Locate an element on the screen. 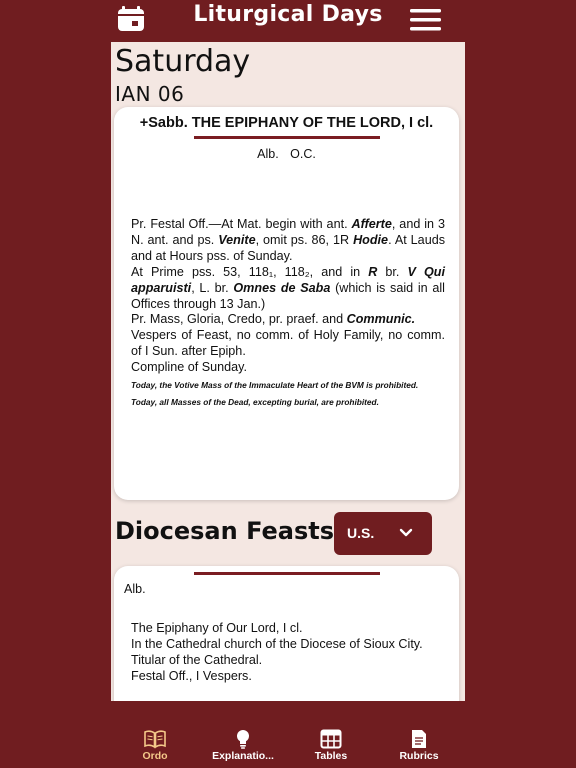  tab-tables: Tables is located at coordinates (331, 734).